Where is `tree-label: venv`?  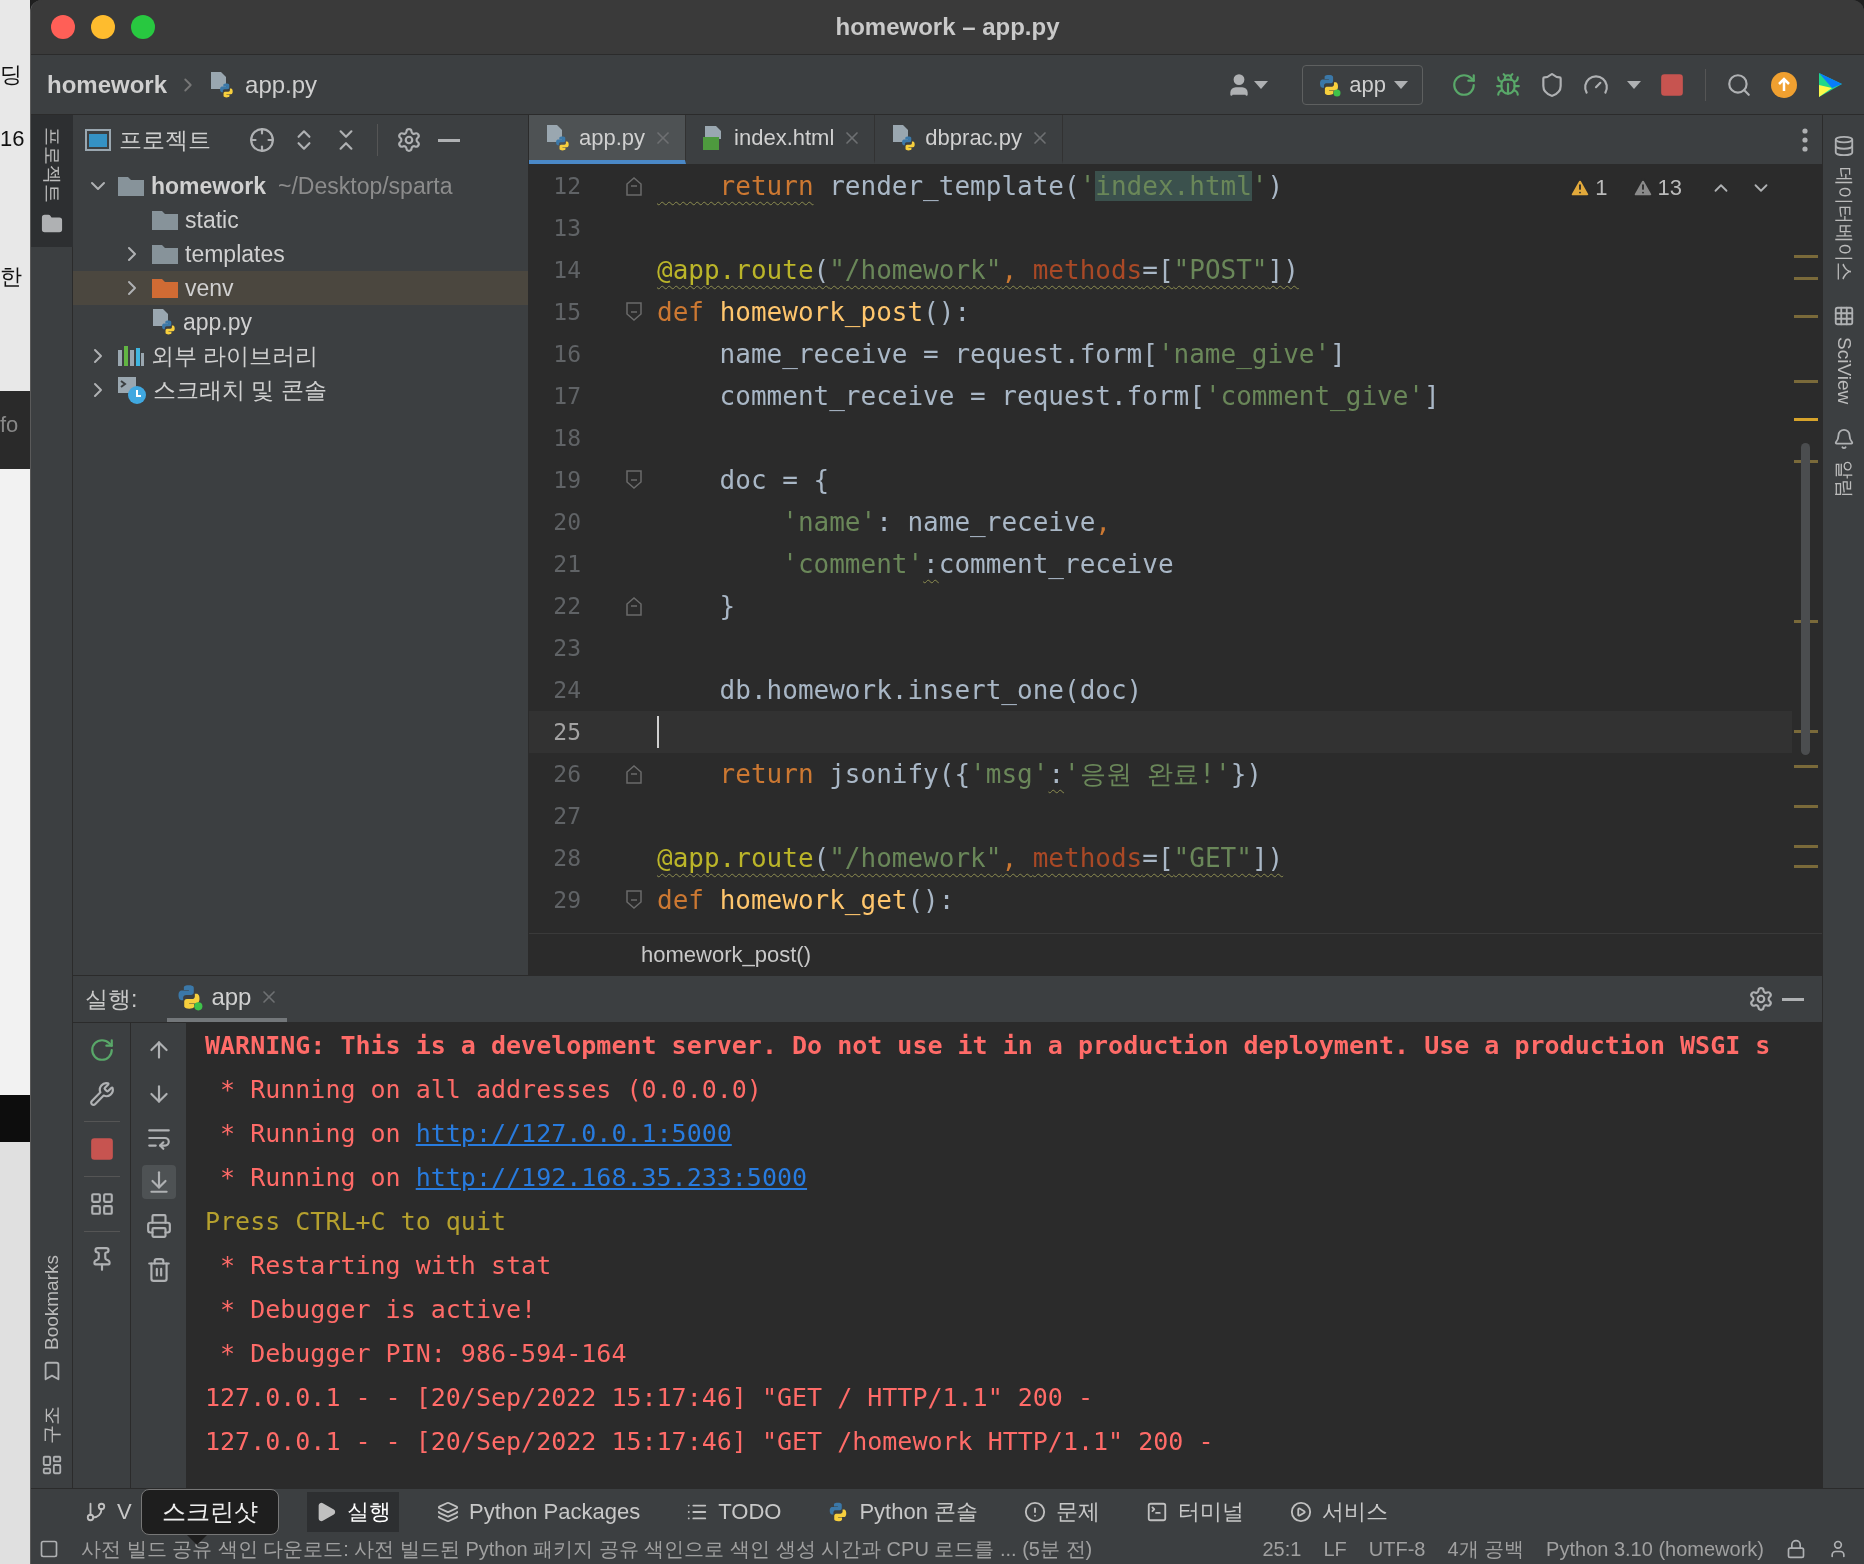 tree-label: venv is located at coordinates (209, 288).